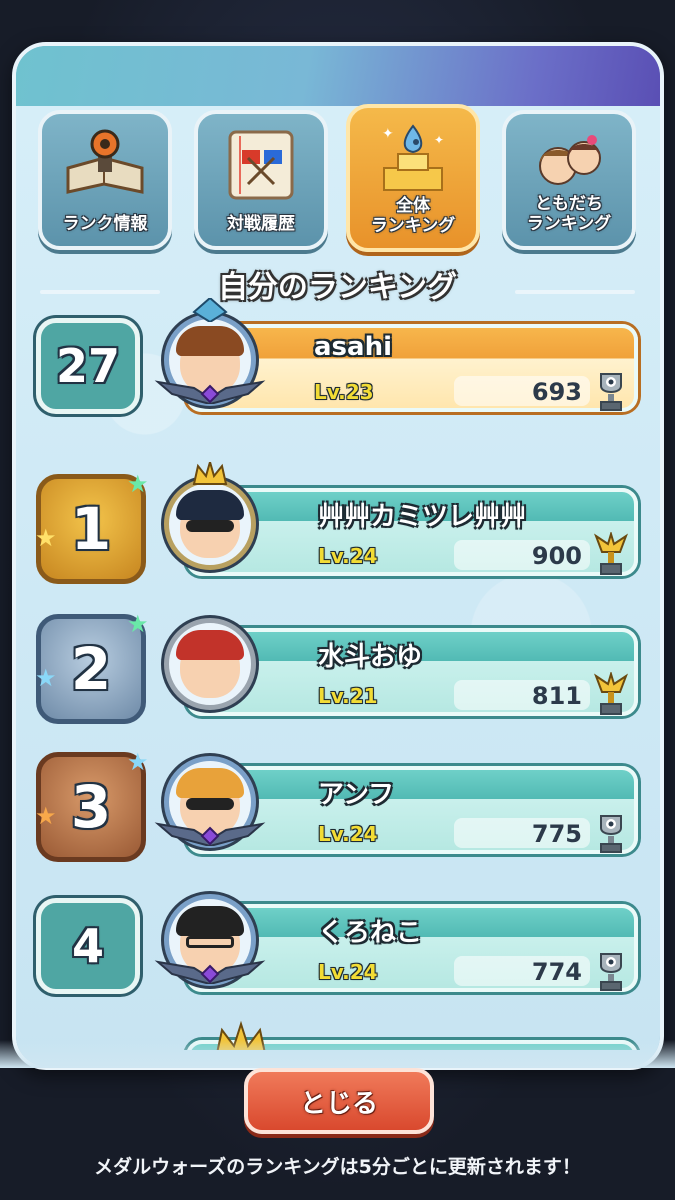 Image resolution: width=675 pixels, height=1200 pixels. What do you see at coordinates (569, 214) in the screenshot?
I see `tab-label: ともだち ランキング` at bounding box center [569, 214].